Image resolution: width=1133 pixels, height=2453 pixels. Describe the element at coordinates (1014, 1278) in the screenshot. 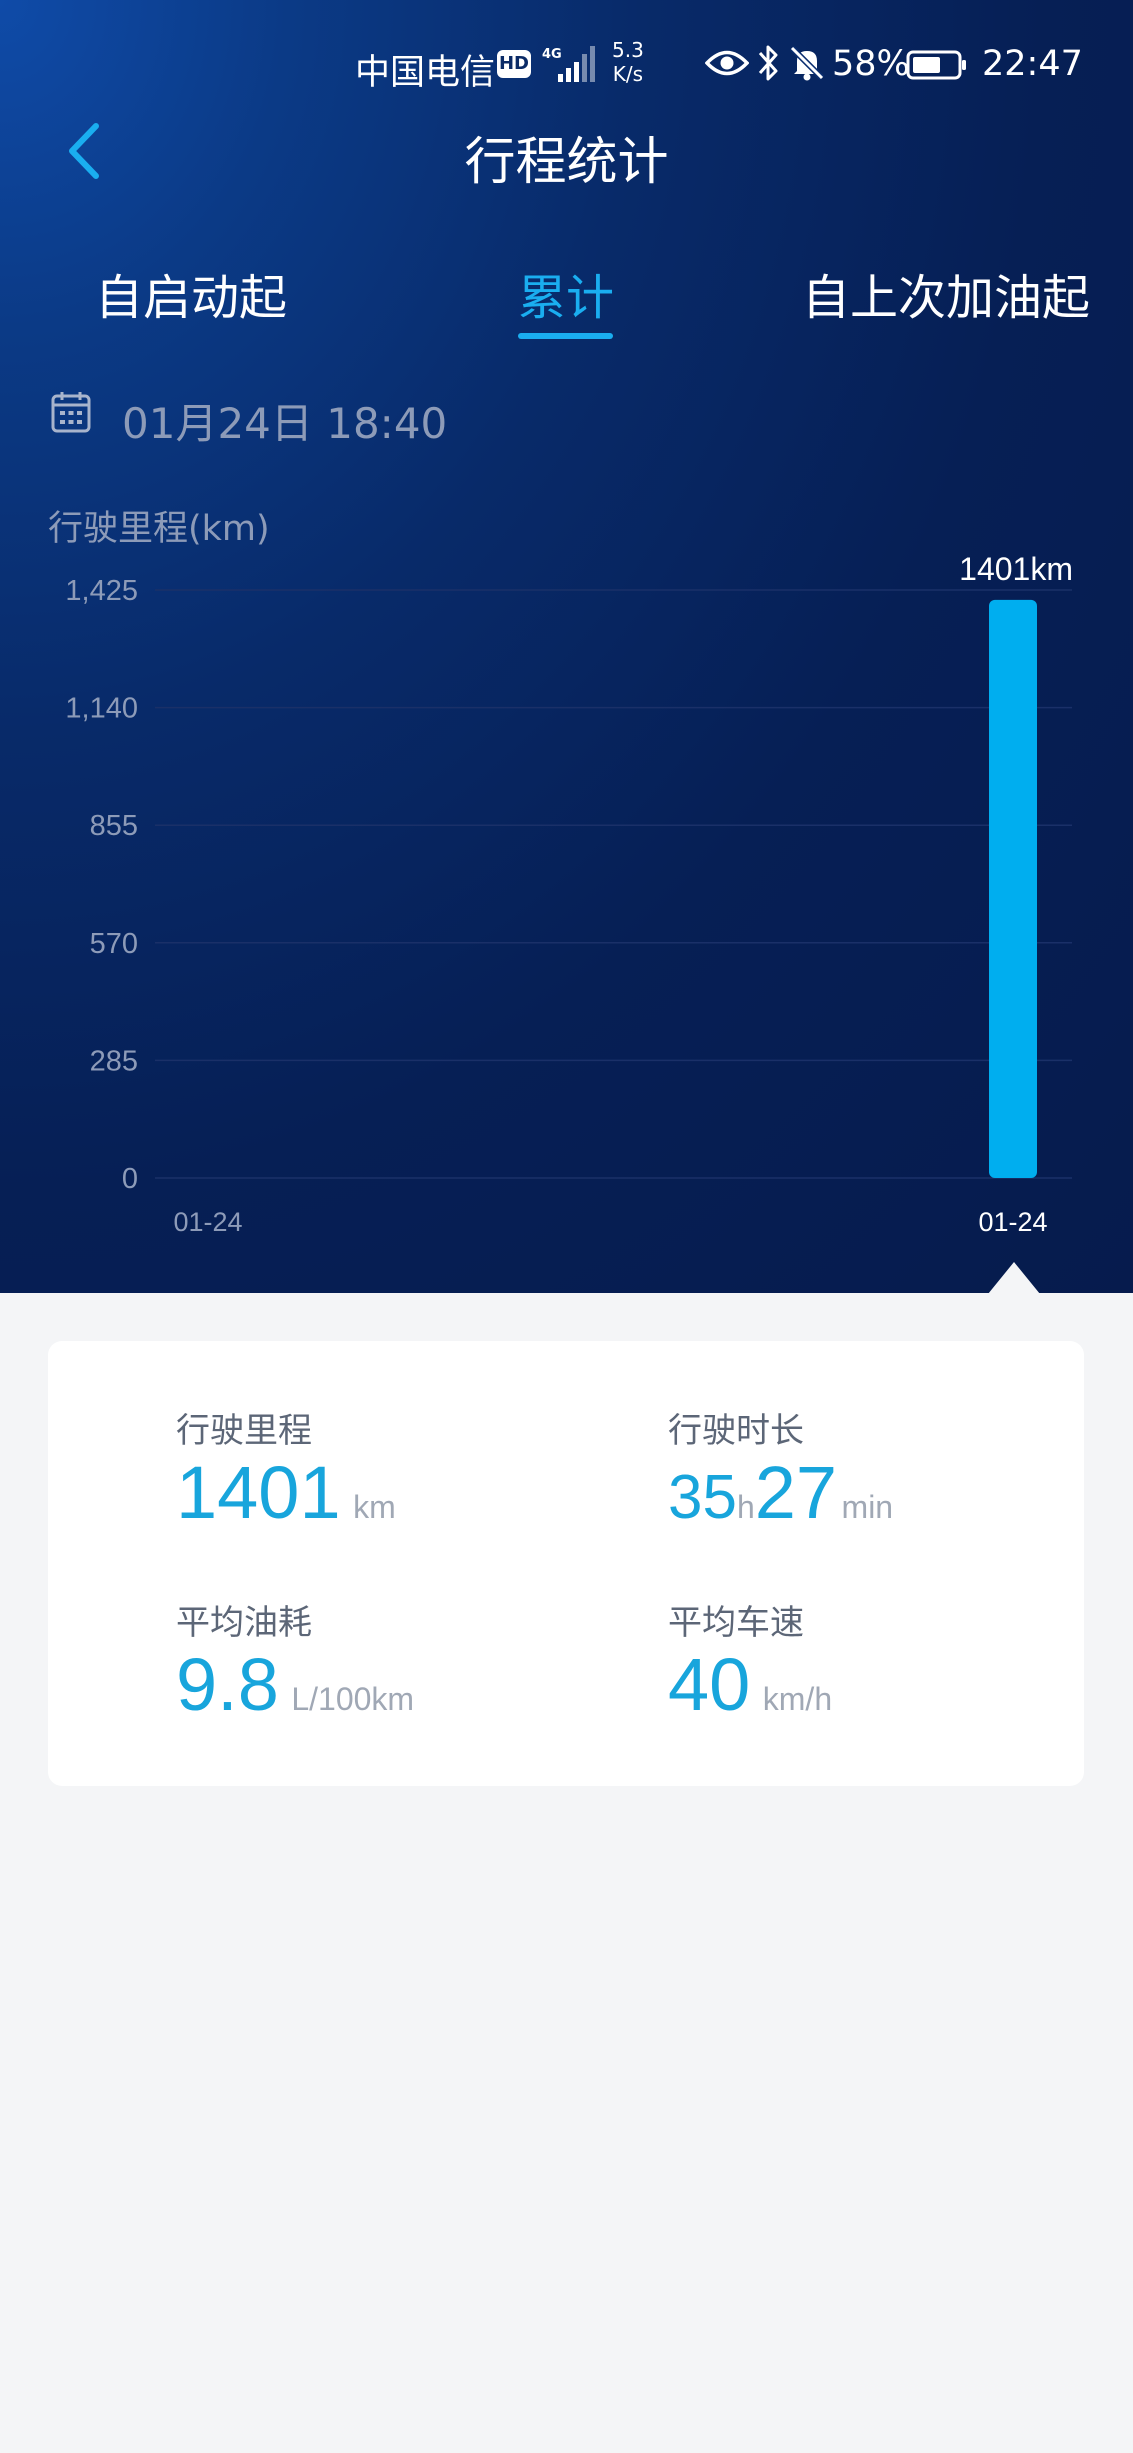

I see `selection-pointer` at that location.